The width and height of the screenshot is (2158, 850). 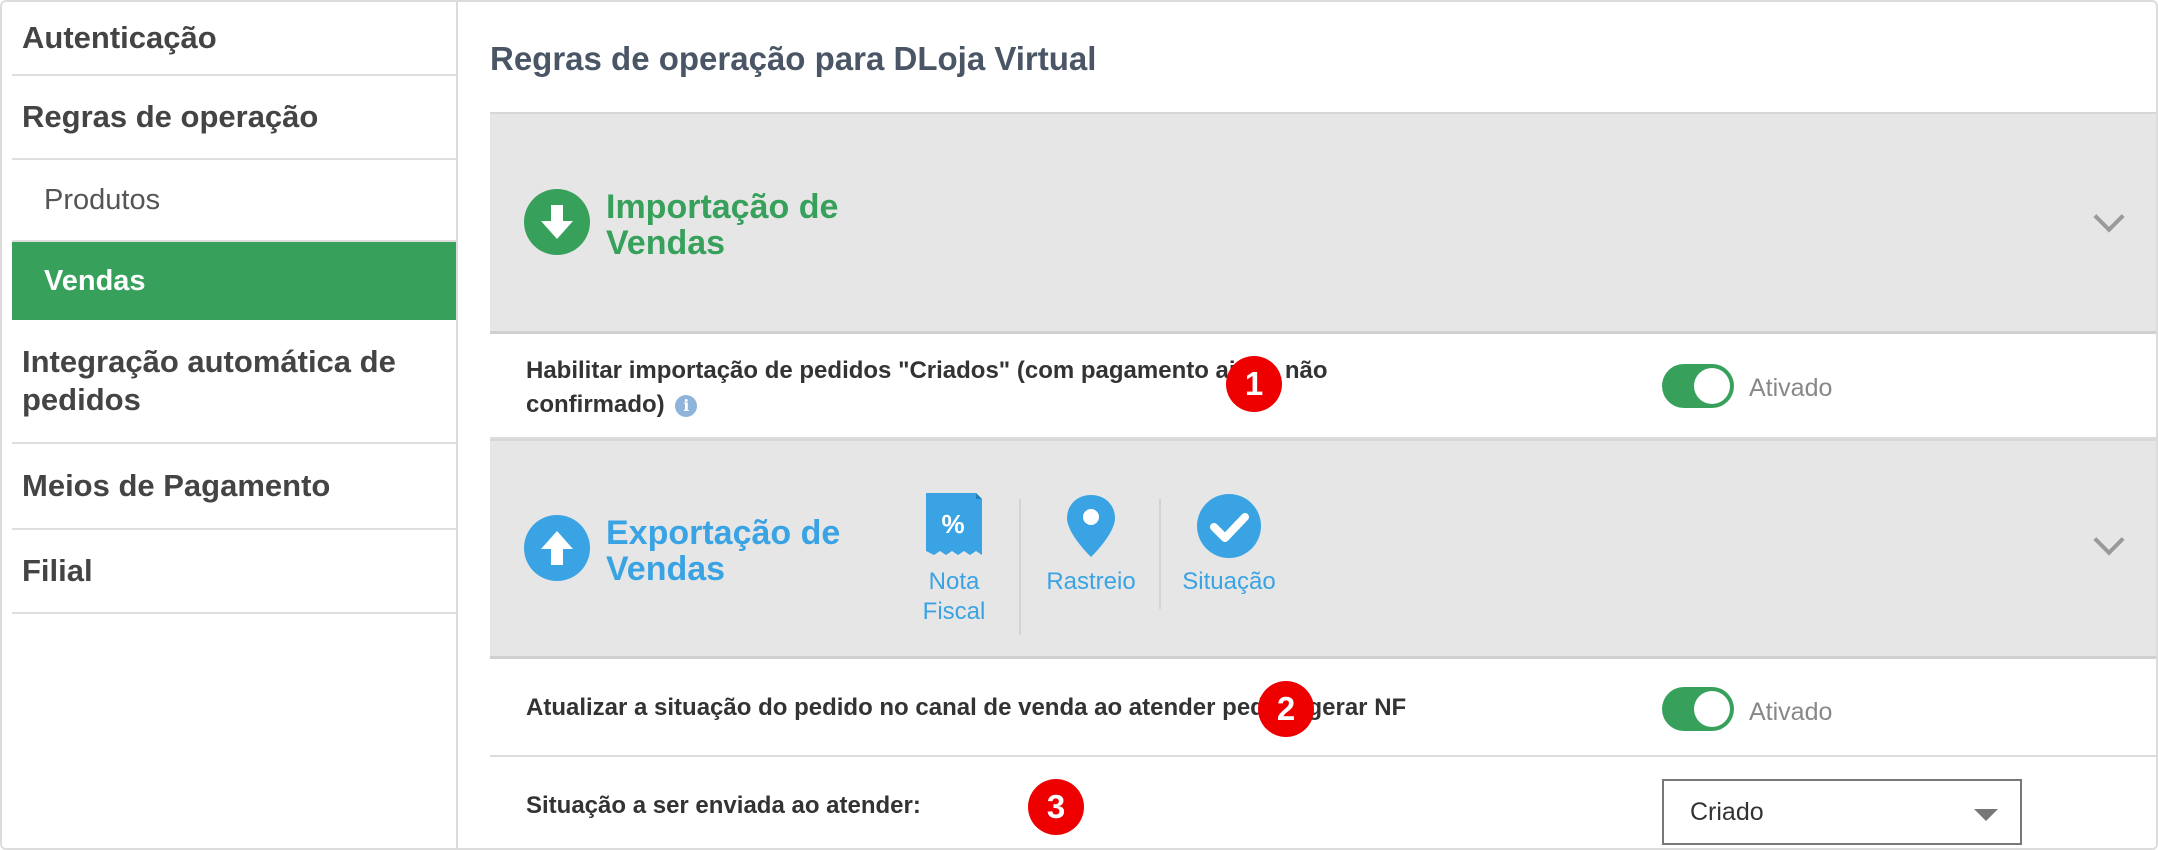 I want to click on sidebar-item-integracao-automatica: Integração automática de pedidos, so click(x=234, y=382).